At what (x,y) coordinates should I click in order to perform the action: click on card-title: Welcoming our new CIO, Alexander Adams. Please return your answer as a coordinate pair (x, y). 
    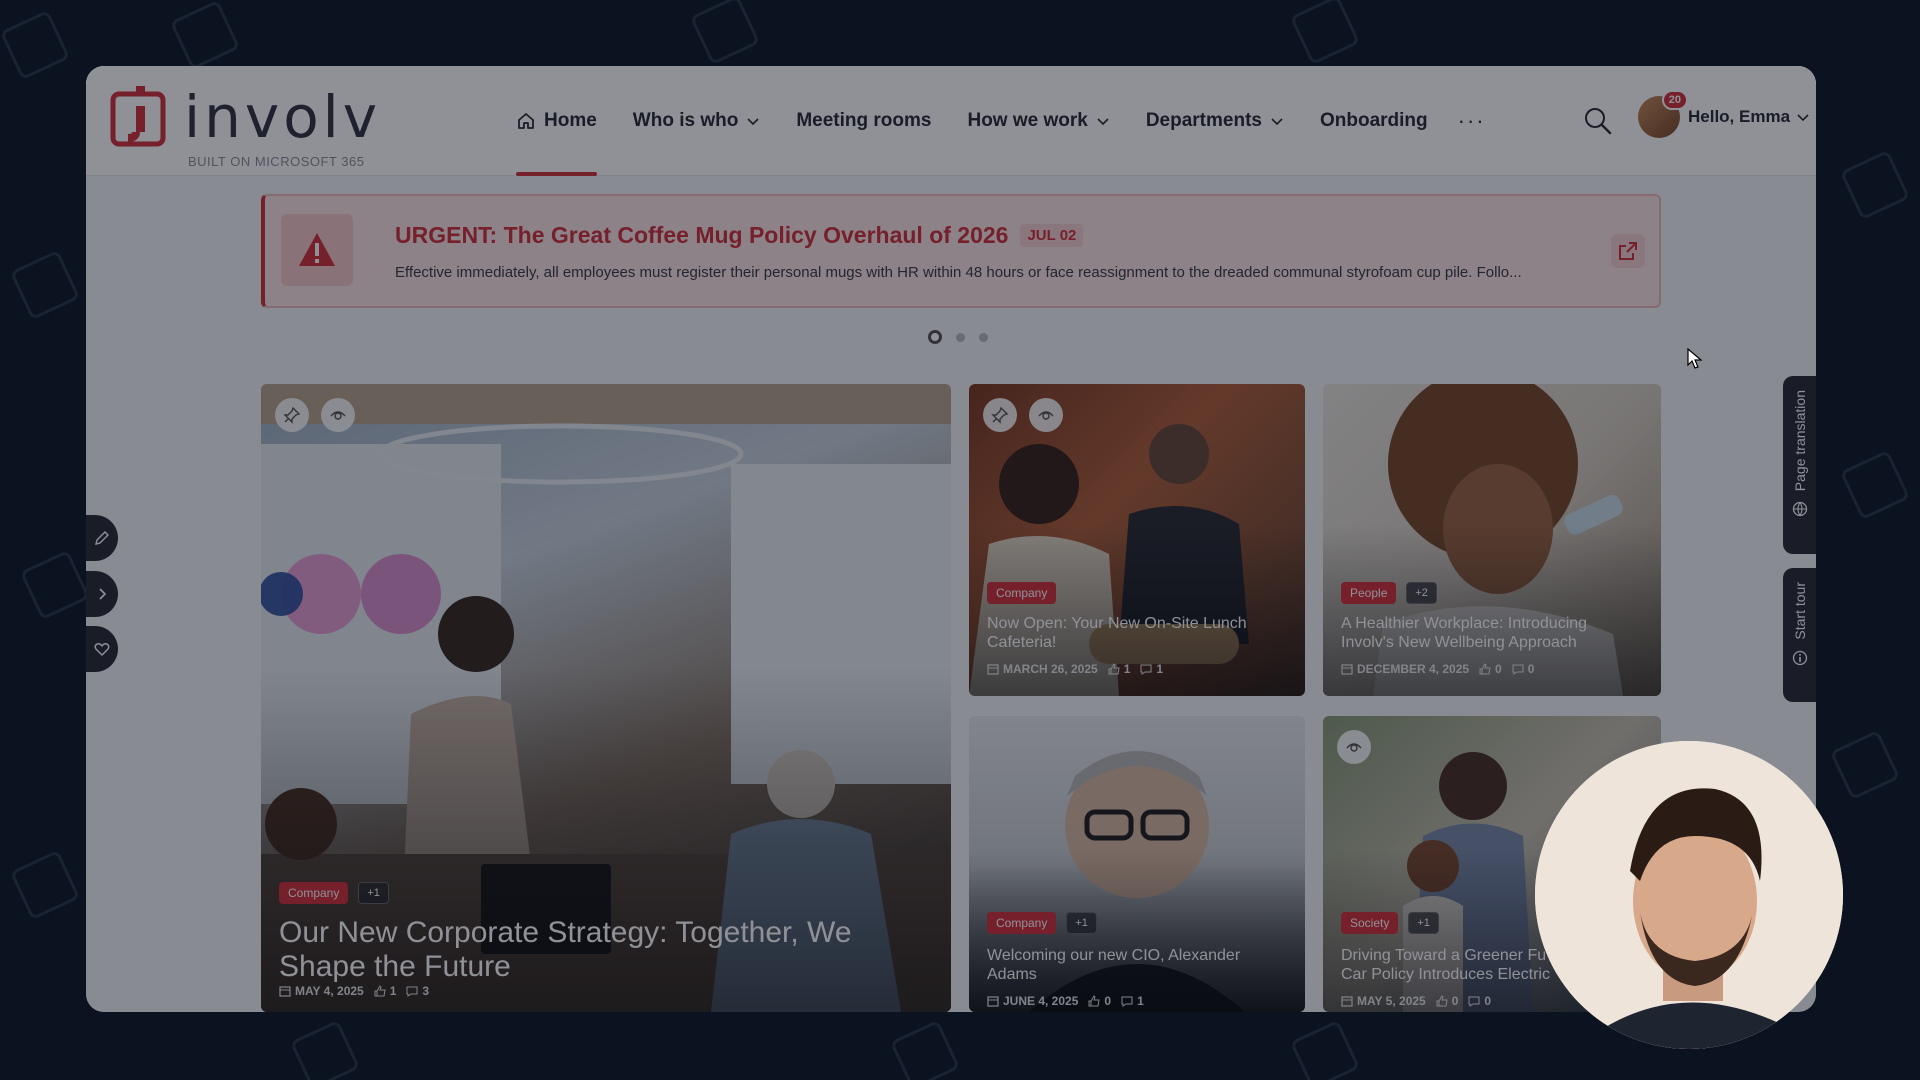
    Looking at the image, I should click on (1137, 965).